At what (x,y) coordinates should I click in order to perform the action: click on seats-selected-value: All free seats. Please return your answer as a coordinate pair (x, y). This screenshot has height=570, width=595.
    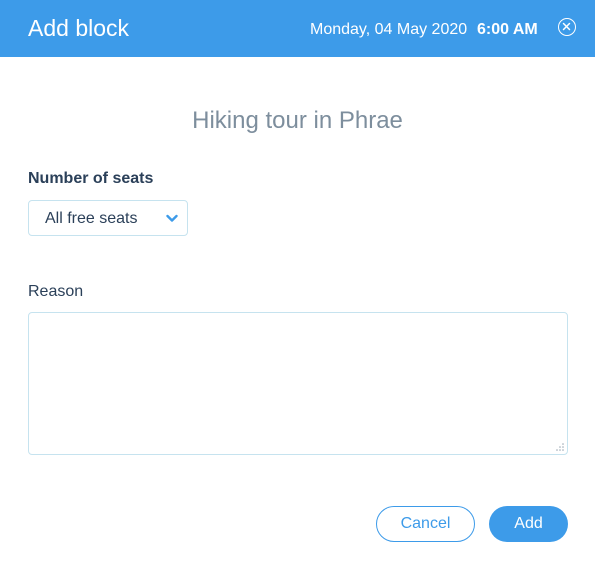
    Looking at the image, I should click on (91, 218).